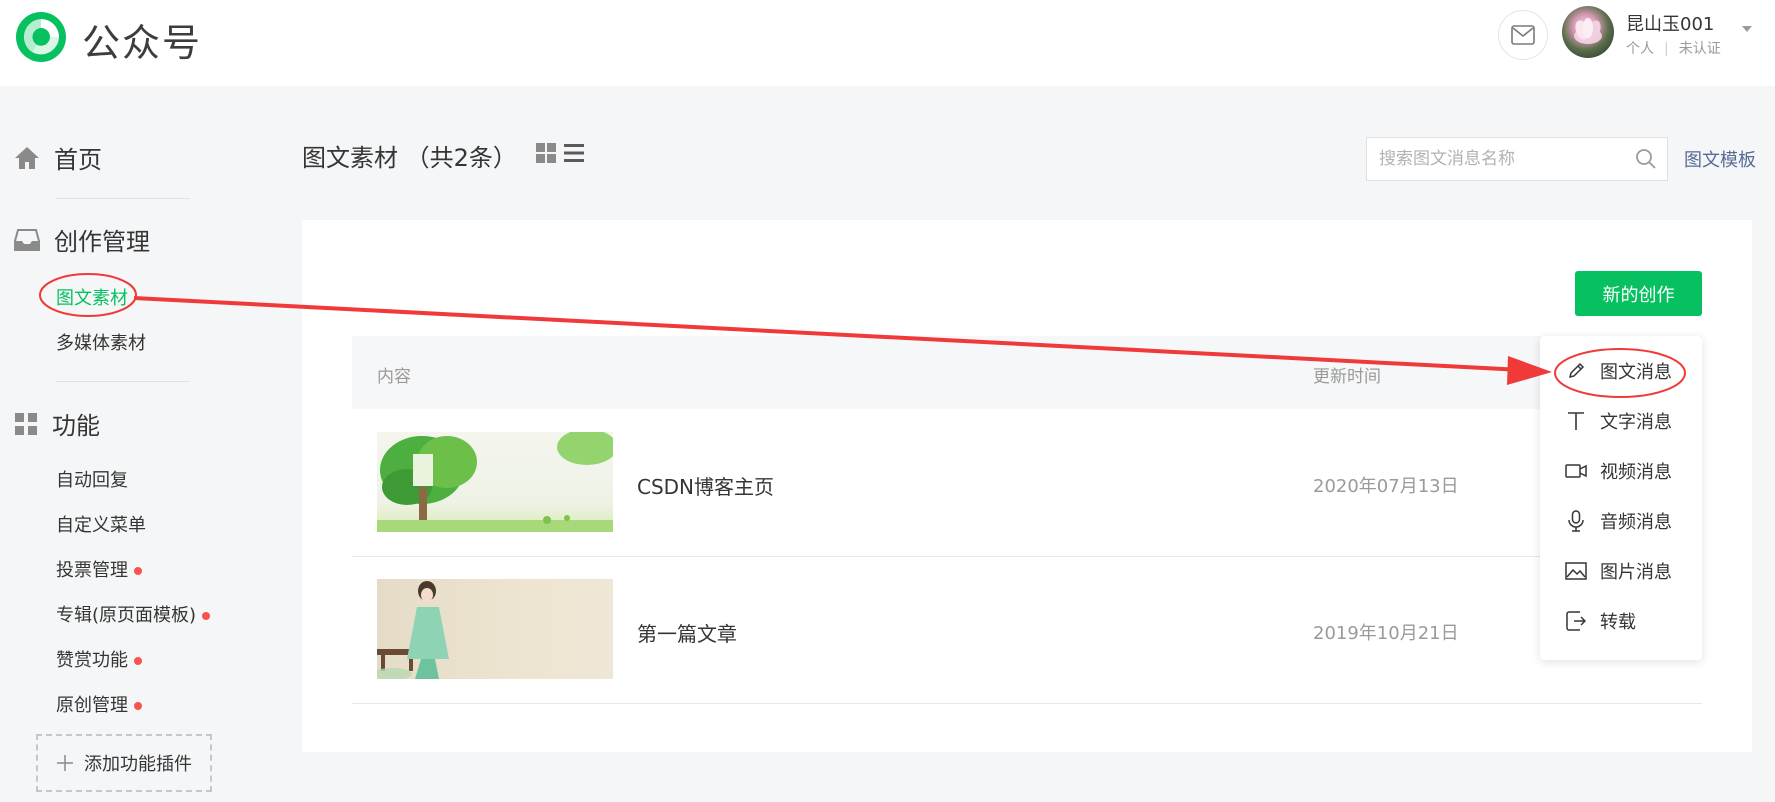  What do you see at coordinates (138, 764) in the screenshot?
I see `add-plugin-label: 添加功能插件` at bounding box center [138, 764].